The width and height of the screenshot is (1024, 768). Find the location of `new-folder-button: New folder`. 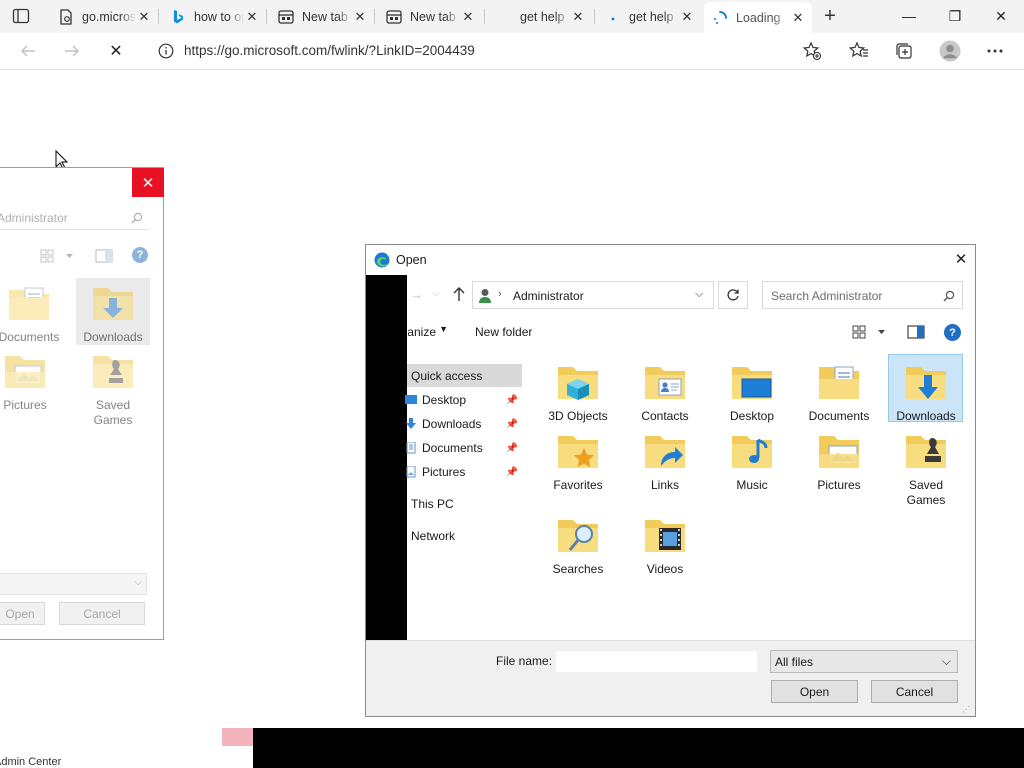

new-folder-button: New folder is located at coordinates (503, 332).